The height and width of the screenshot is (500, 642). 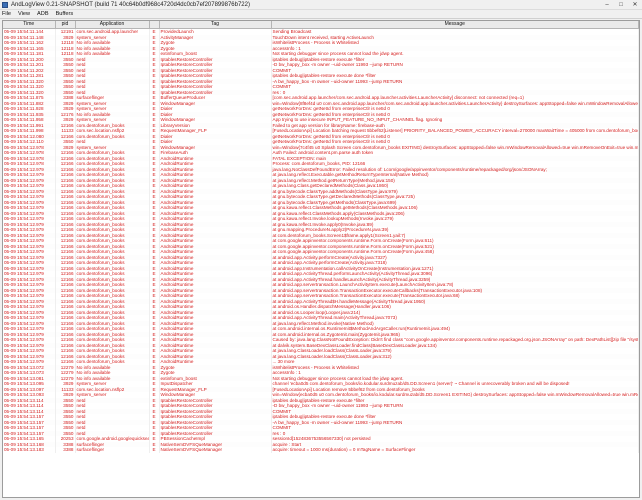 What do you see at coordinates (635, 5) in the screenshot?
I see `close-icon: ✕` at bounding box center [635, 5].